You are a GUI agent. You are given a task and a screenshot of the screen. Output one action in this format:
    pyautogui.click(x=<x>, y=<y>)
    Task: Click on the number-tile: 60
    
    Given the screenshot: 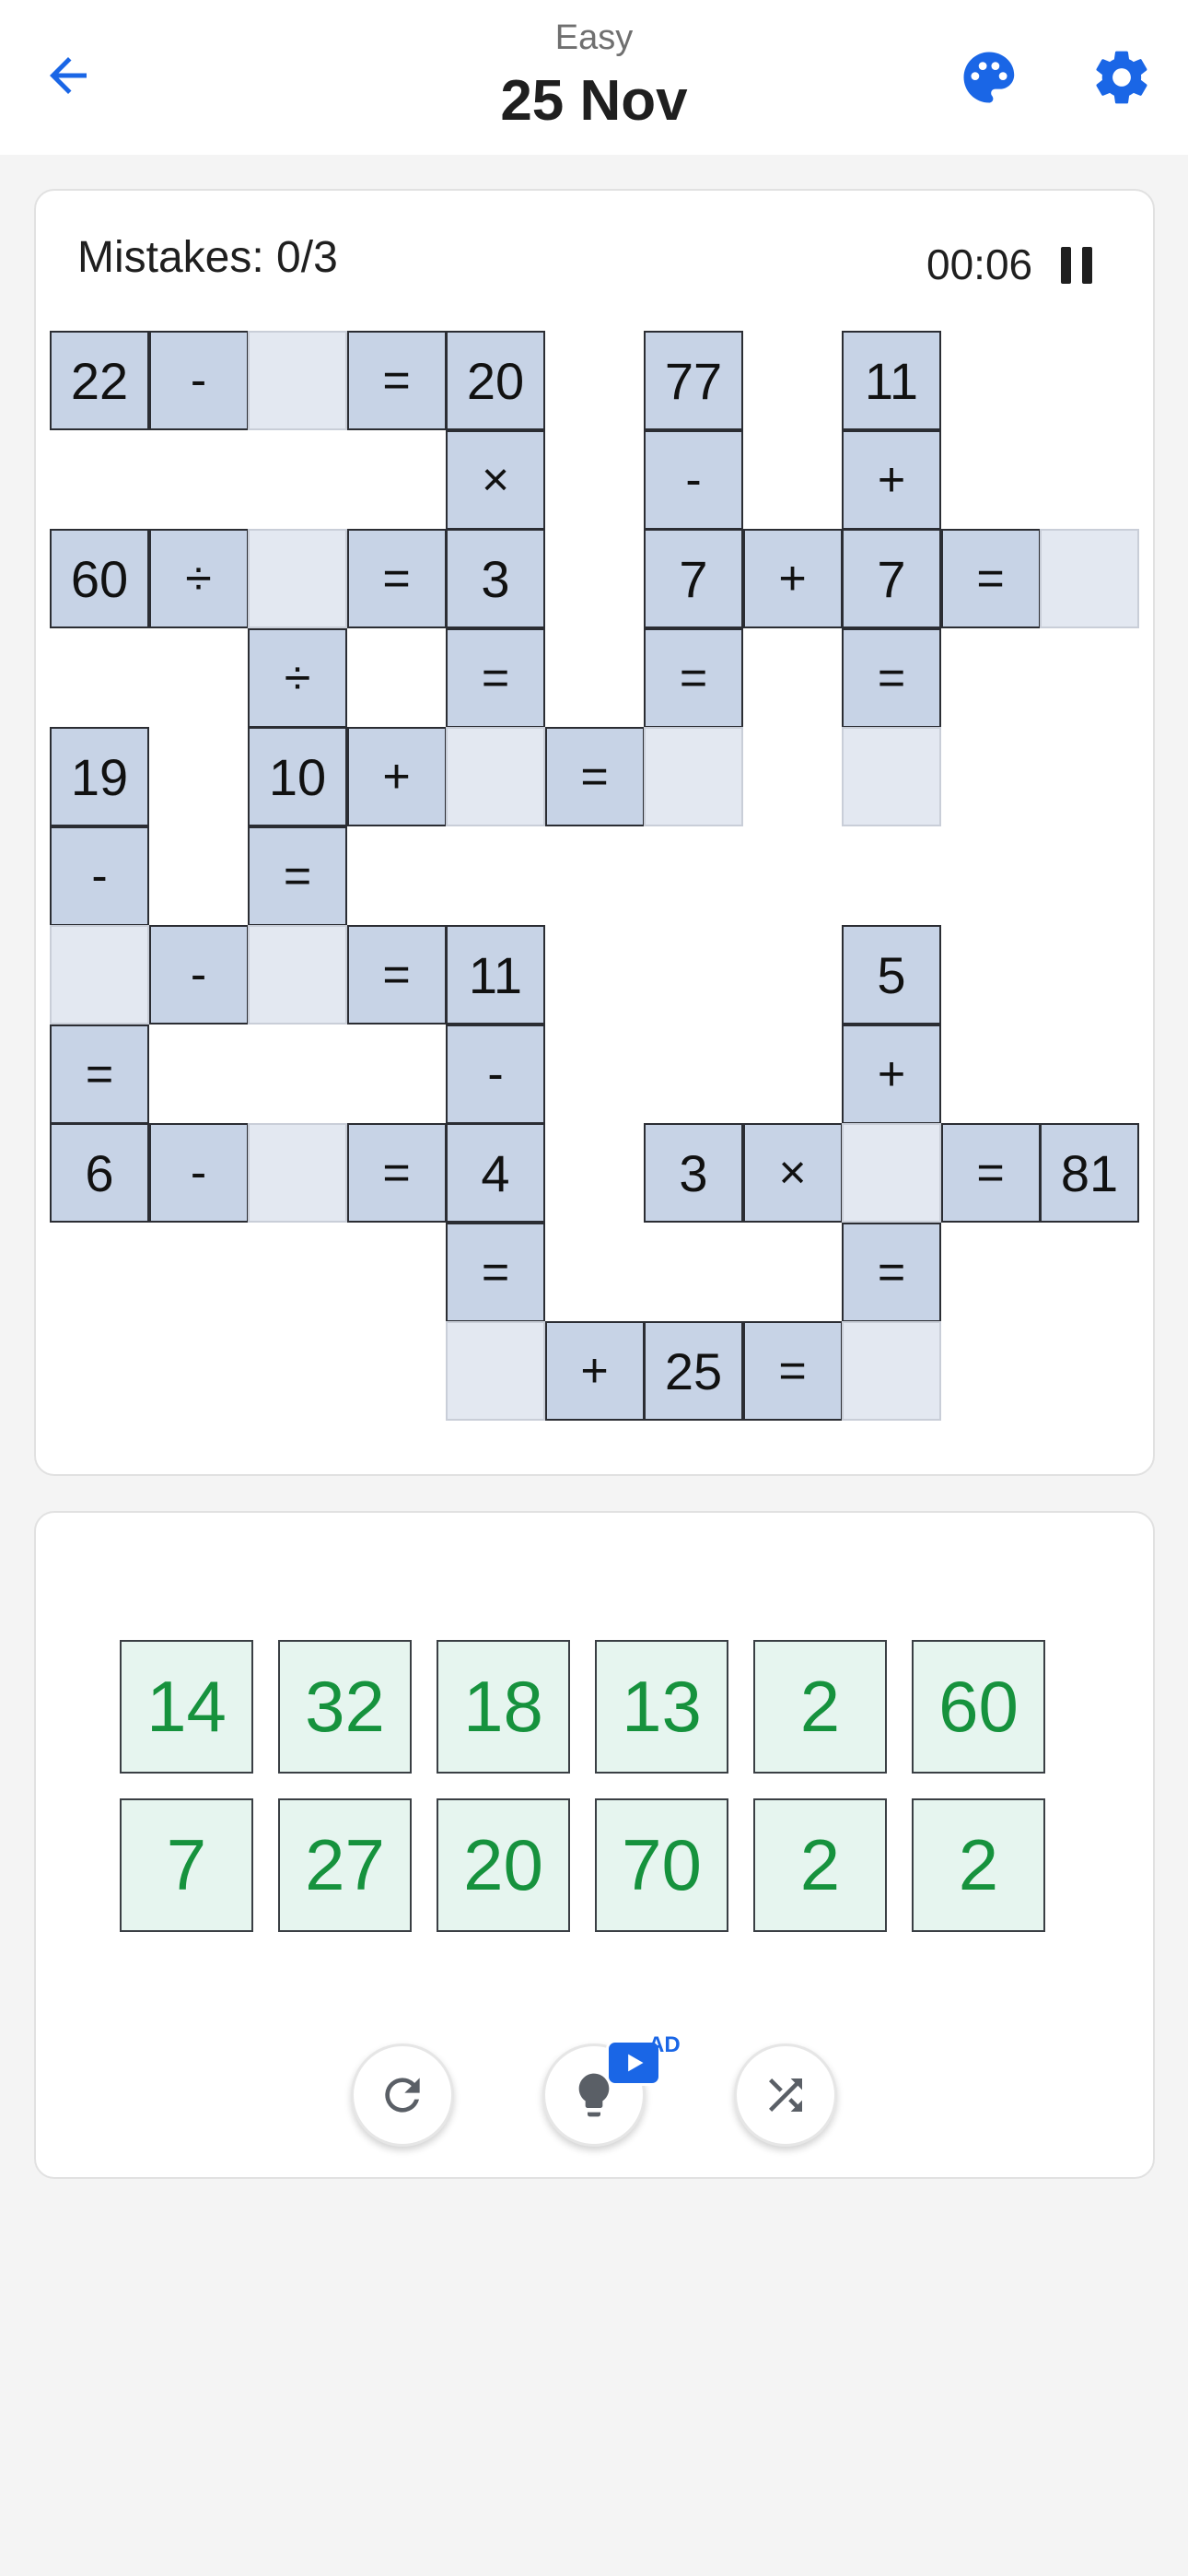 What is the action you would take?
    pyautogui.click(x=979, y=1707)
    